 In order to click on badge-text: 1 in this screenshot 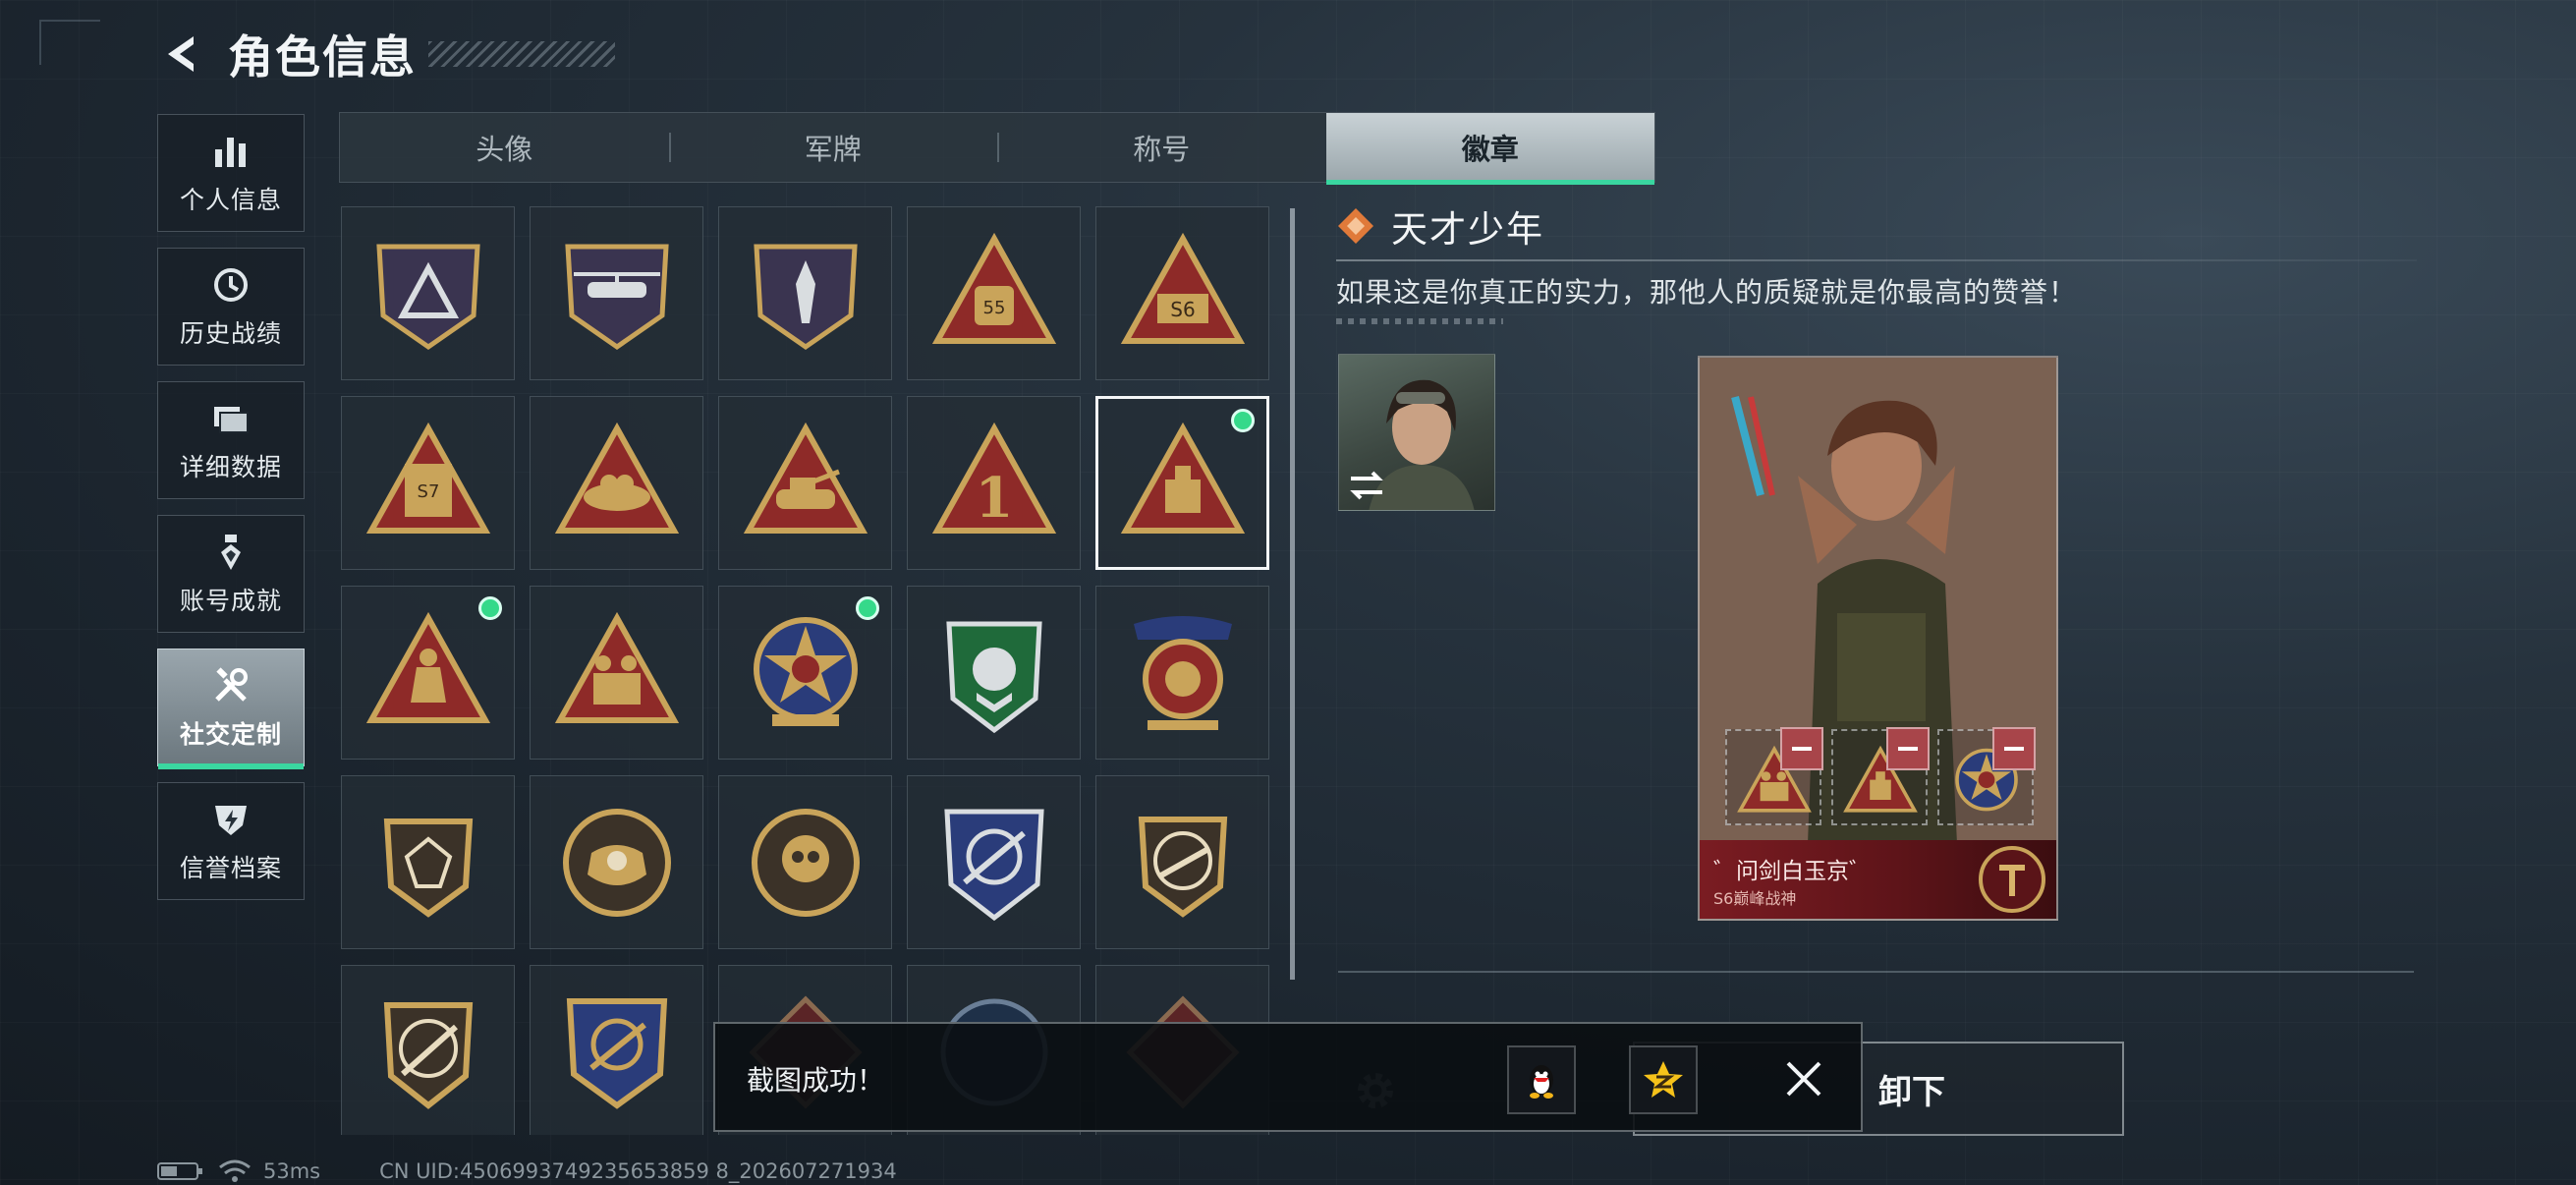, I will do `click(994, 499)`.